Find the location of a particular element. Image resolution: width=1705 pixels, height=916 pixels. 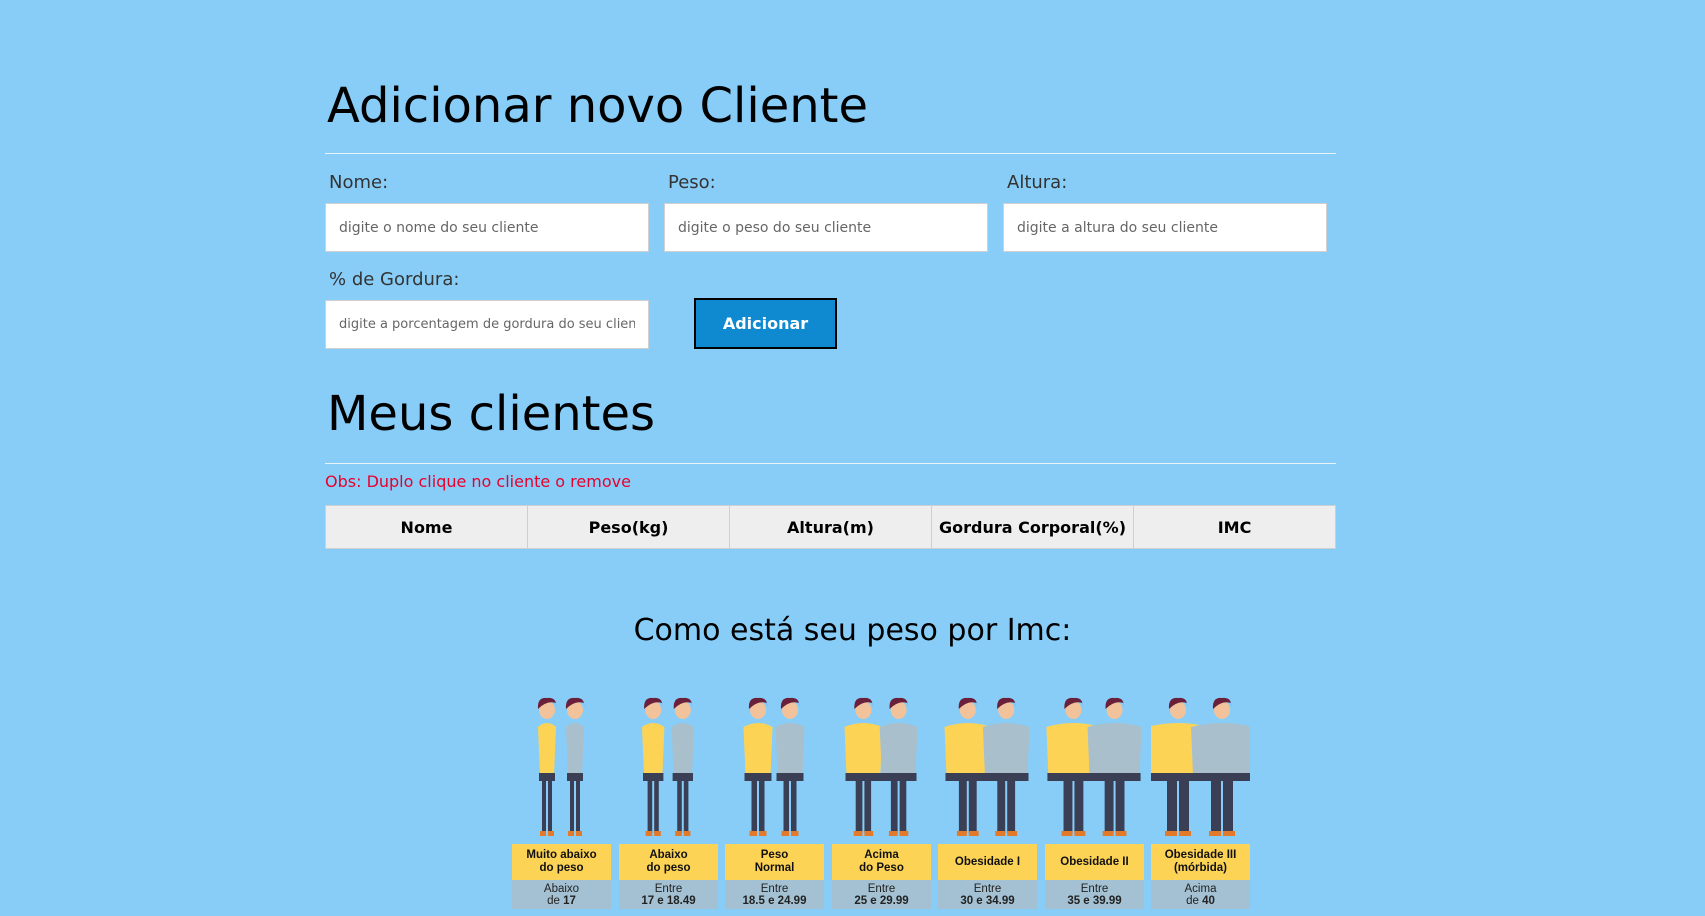

imc-category-4: Acima do Peso Entre 25 e 29.99 is located at coordinates (881, 802).